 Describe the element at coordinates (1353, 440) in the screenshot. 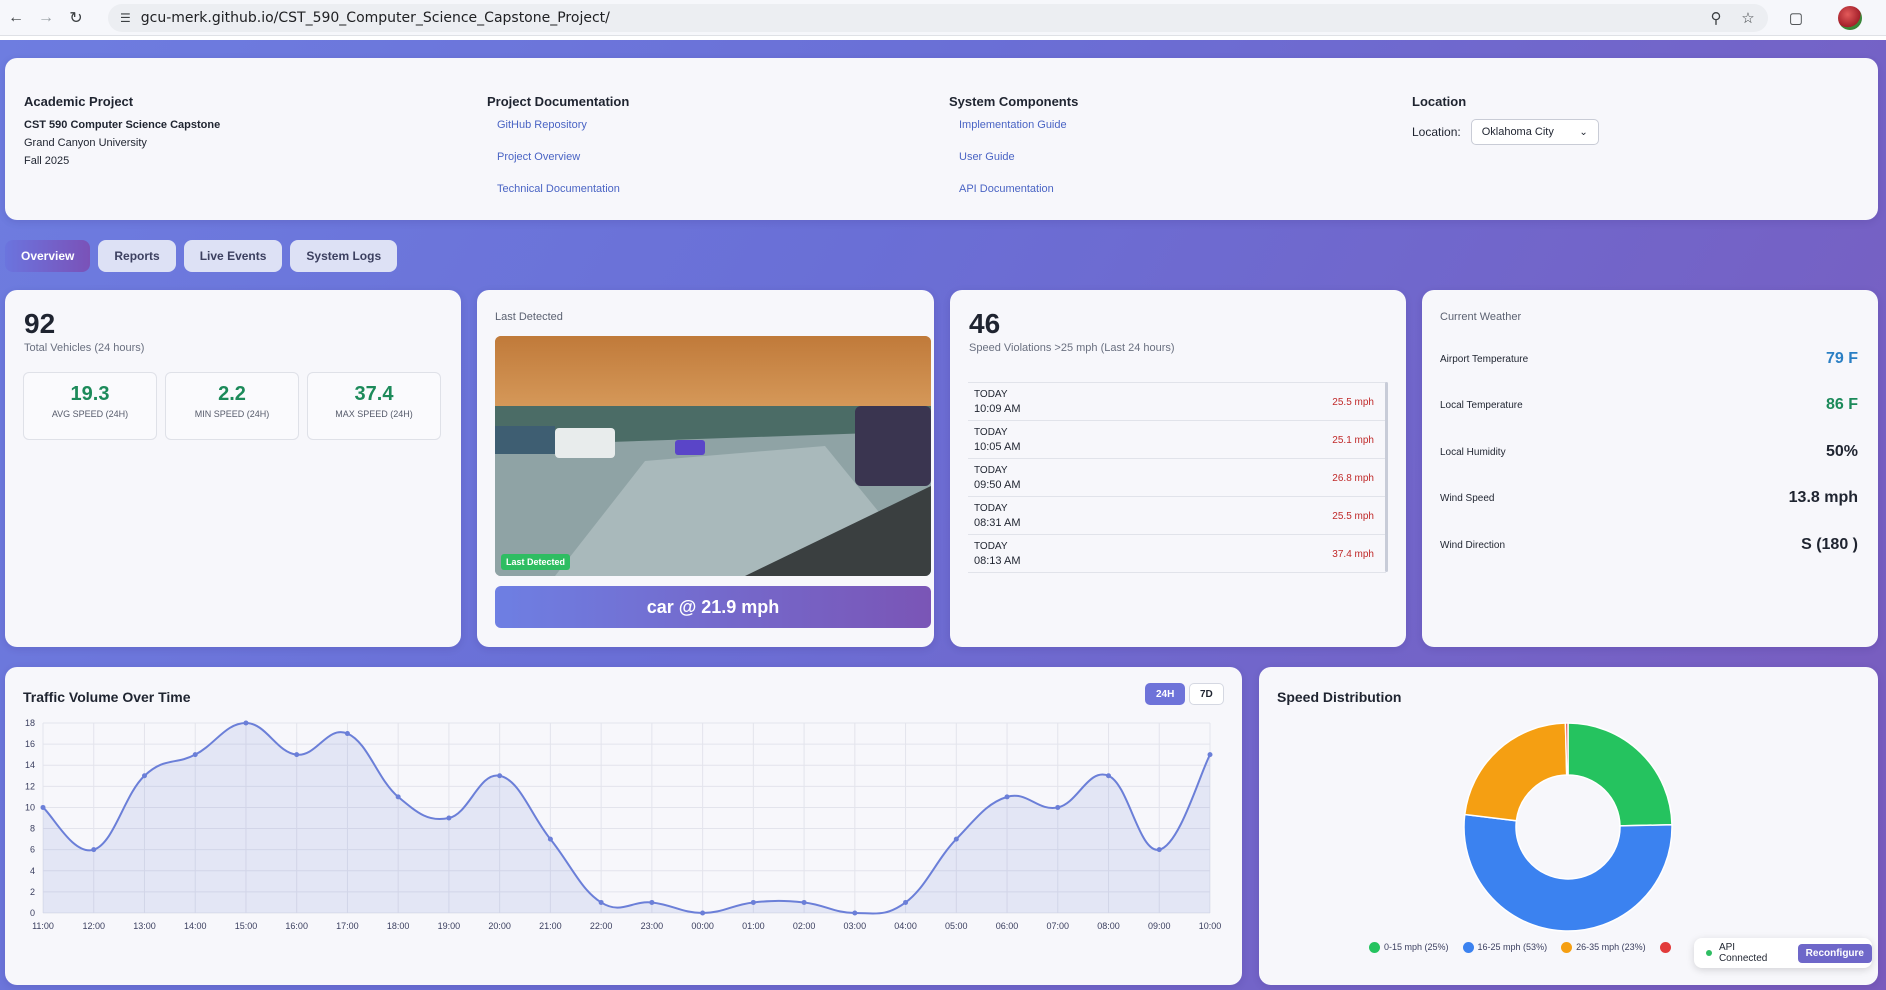

I see `violation-speed: 25.1 mph` at that location.